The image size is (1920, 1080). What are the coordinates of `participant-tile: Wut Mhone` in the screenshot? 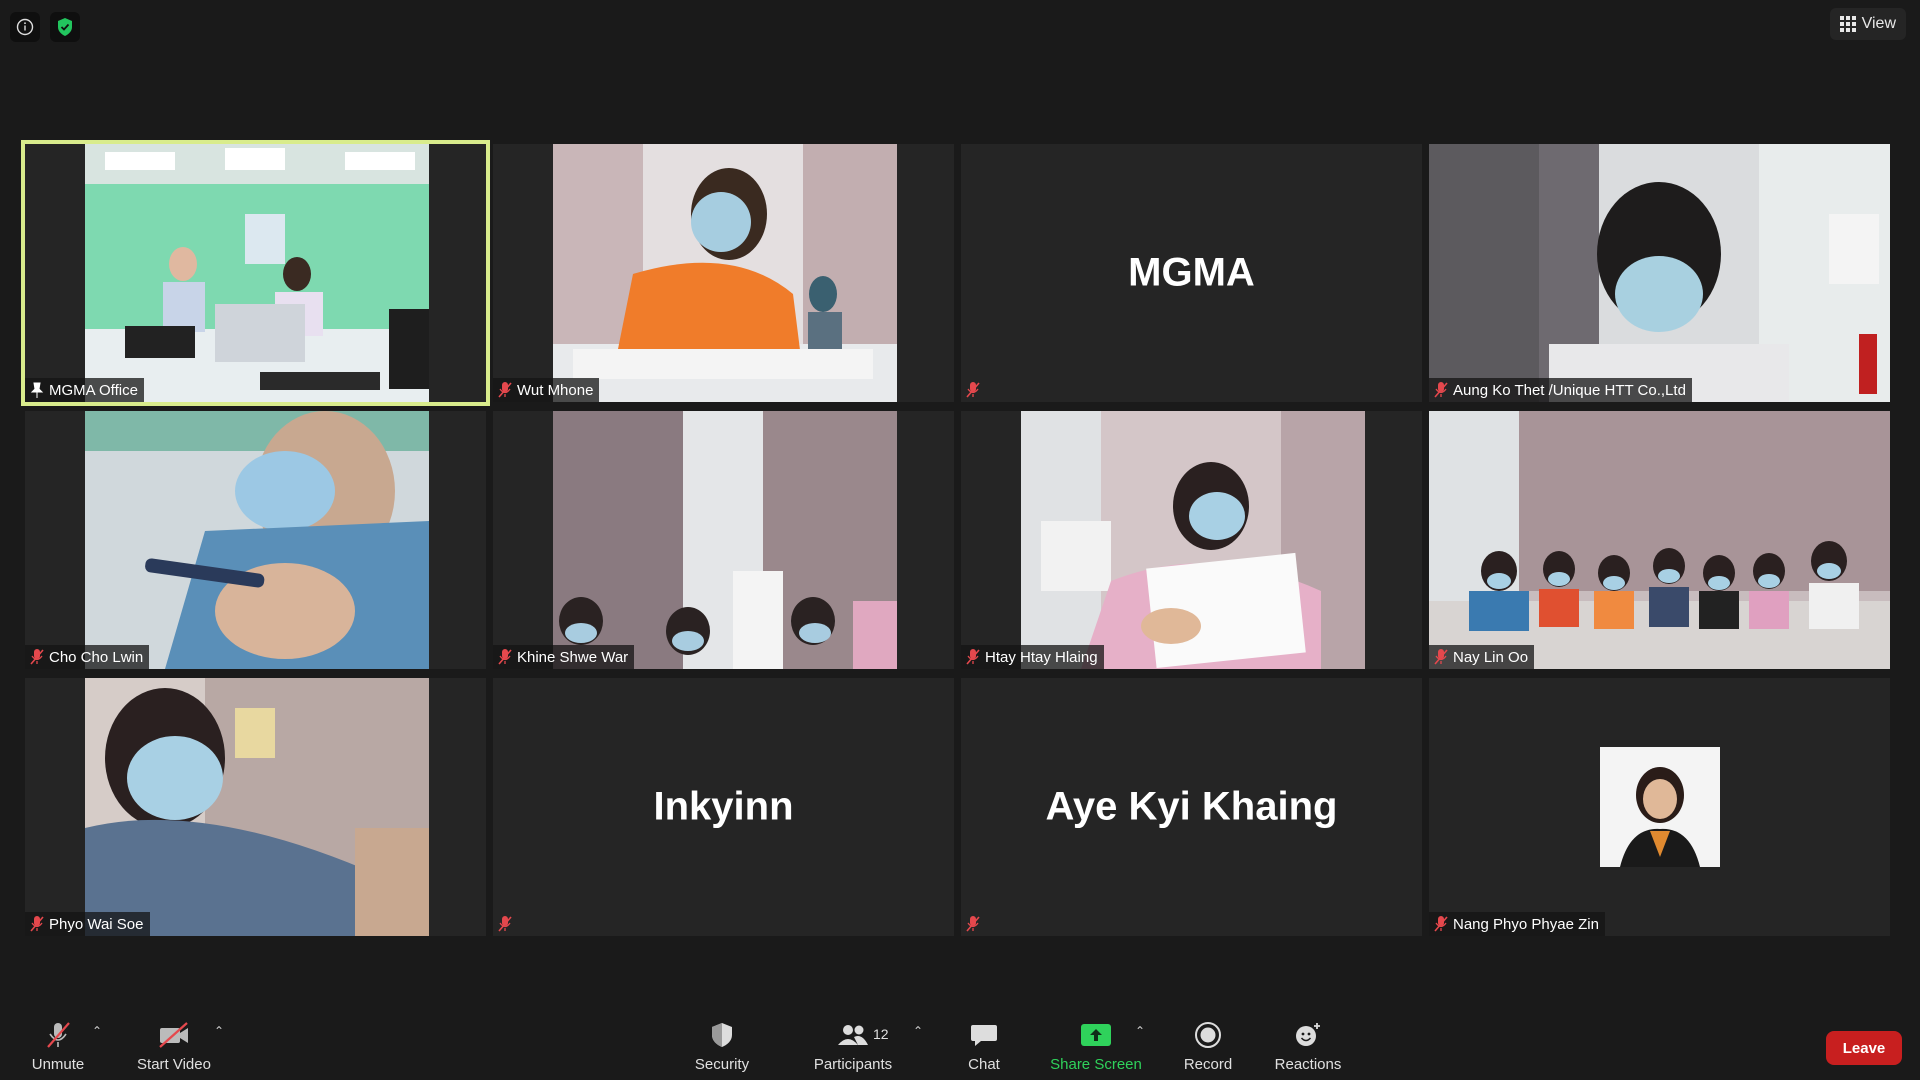 It's located at (723, 273).